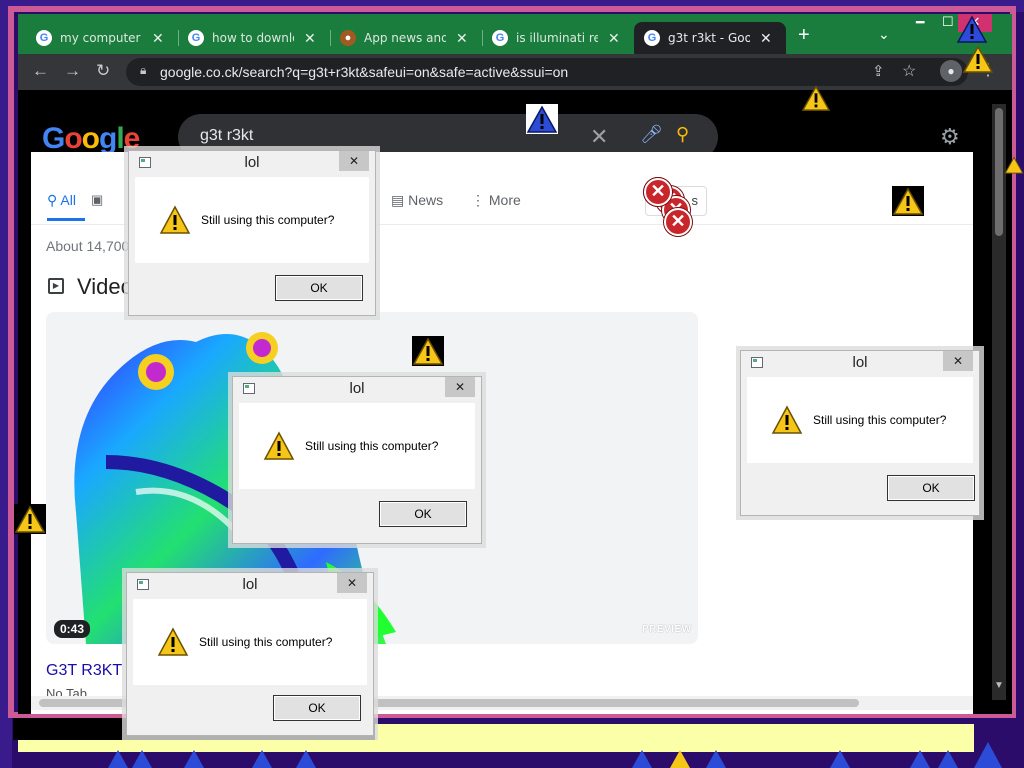 This screenshot has width=1024, height=768. What do you see at coordinates (92, 671) in the screenshot?
I see `result-link: G3T R3KT U` at bounding box center [92, 671].